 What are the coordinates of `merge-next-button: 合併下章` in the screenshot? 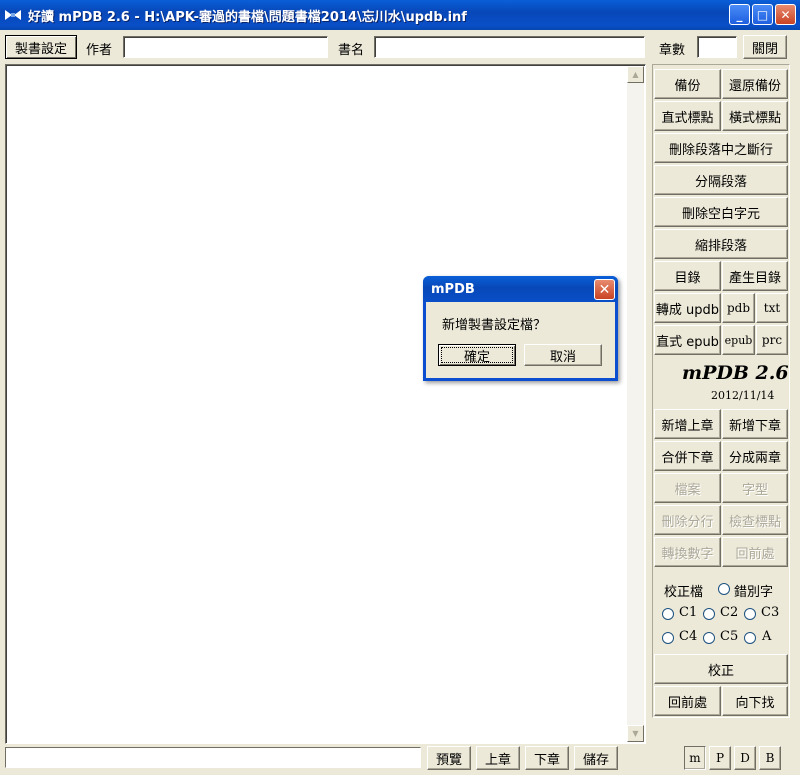 It's located at (687, 456).